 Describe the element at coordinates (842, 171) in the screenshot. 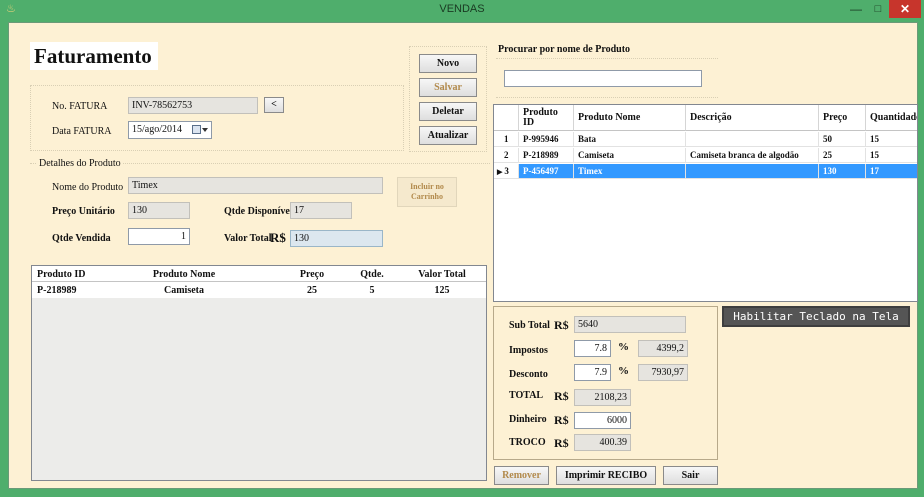

I see `product-price-cell: 130` at that location.